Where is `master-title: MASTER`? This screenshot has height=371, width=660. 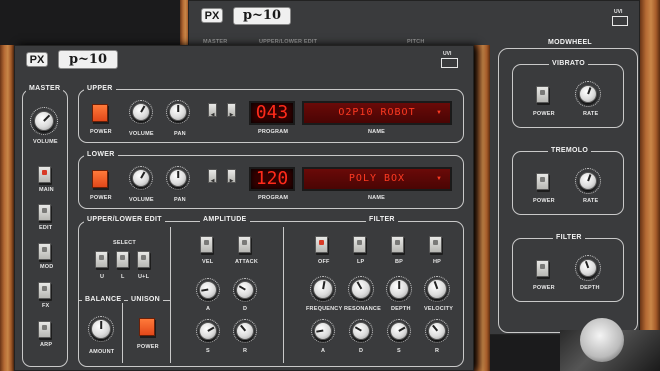 master-title: MASTER is located at coordinates (45, 88).